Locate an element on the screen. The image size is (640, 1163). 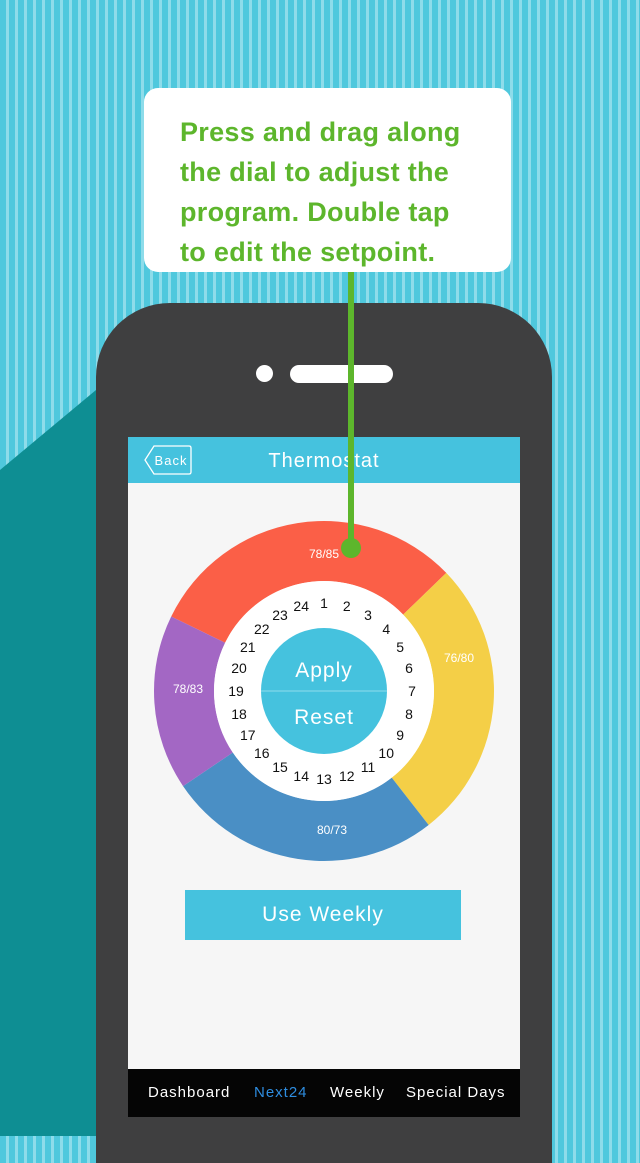
hour-label: 1 is located at coordinates (324, 603).